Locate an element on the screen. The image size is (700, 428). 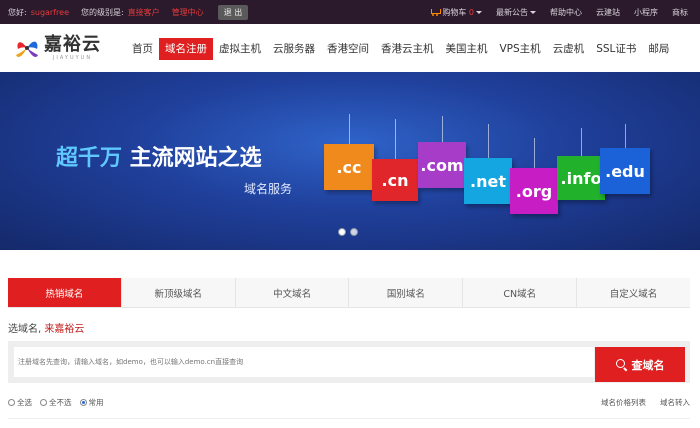
option-1: 全不选 is located at coordinates (56, 402).